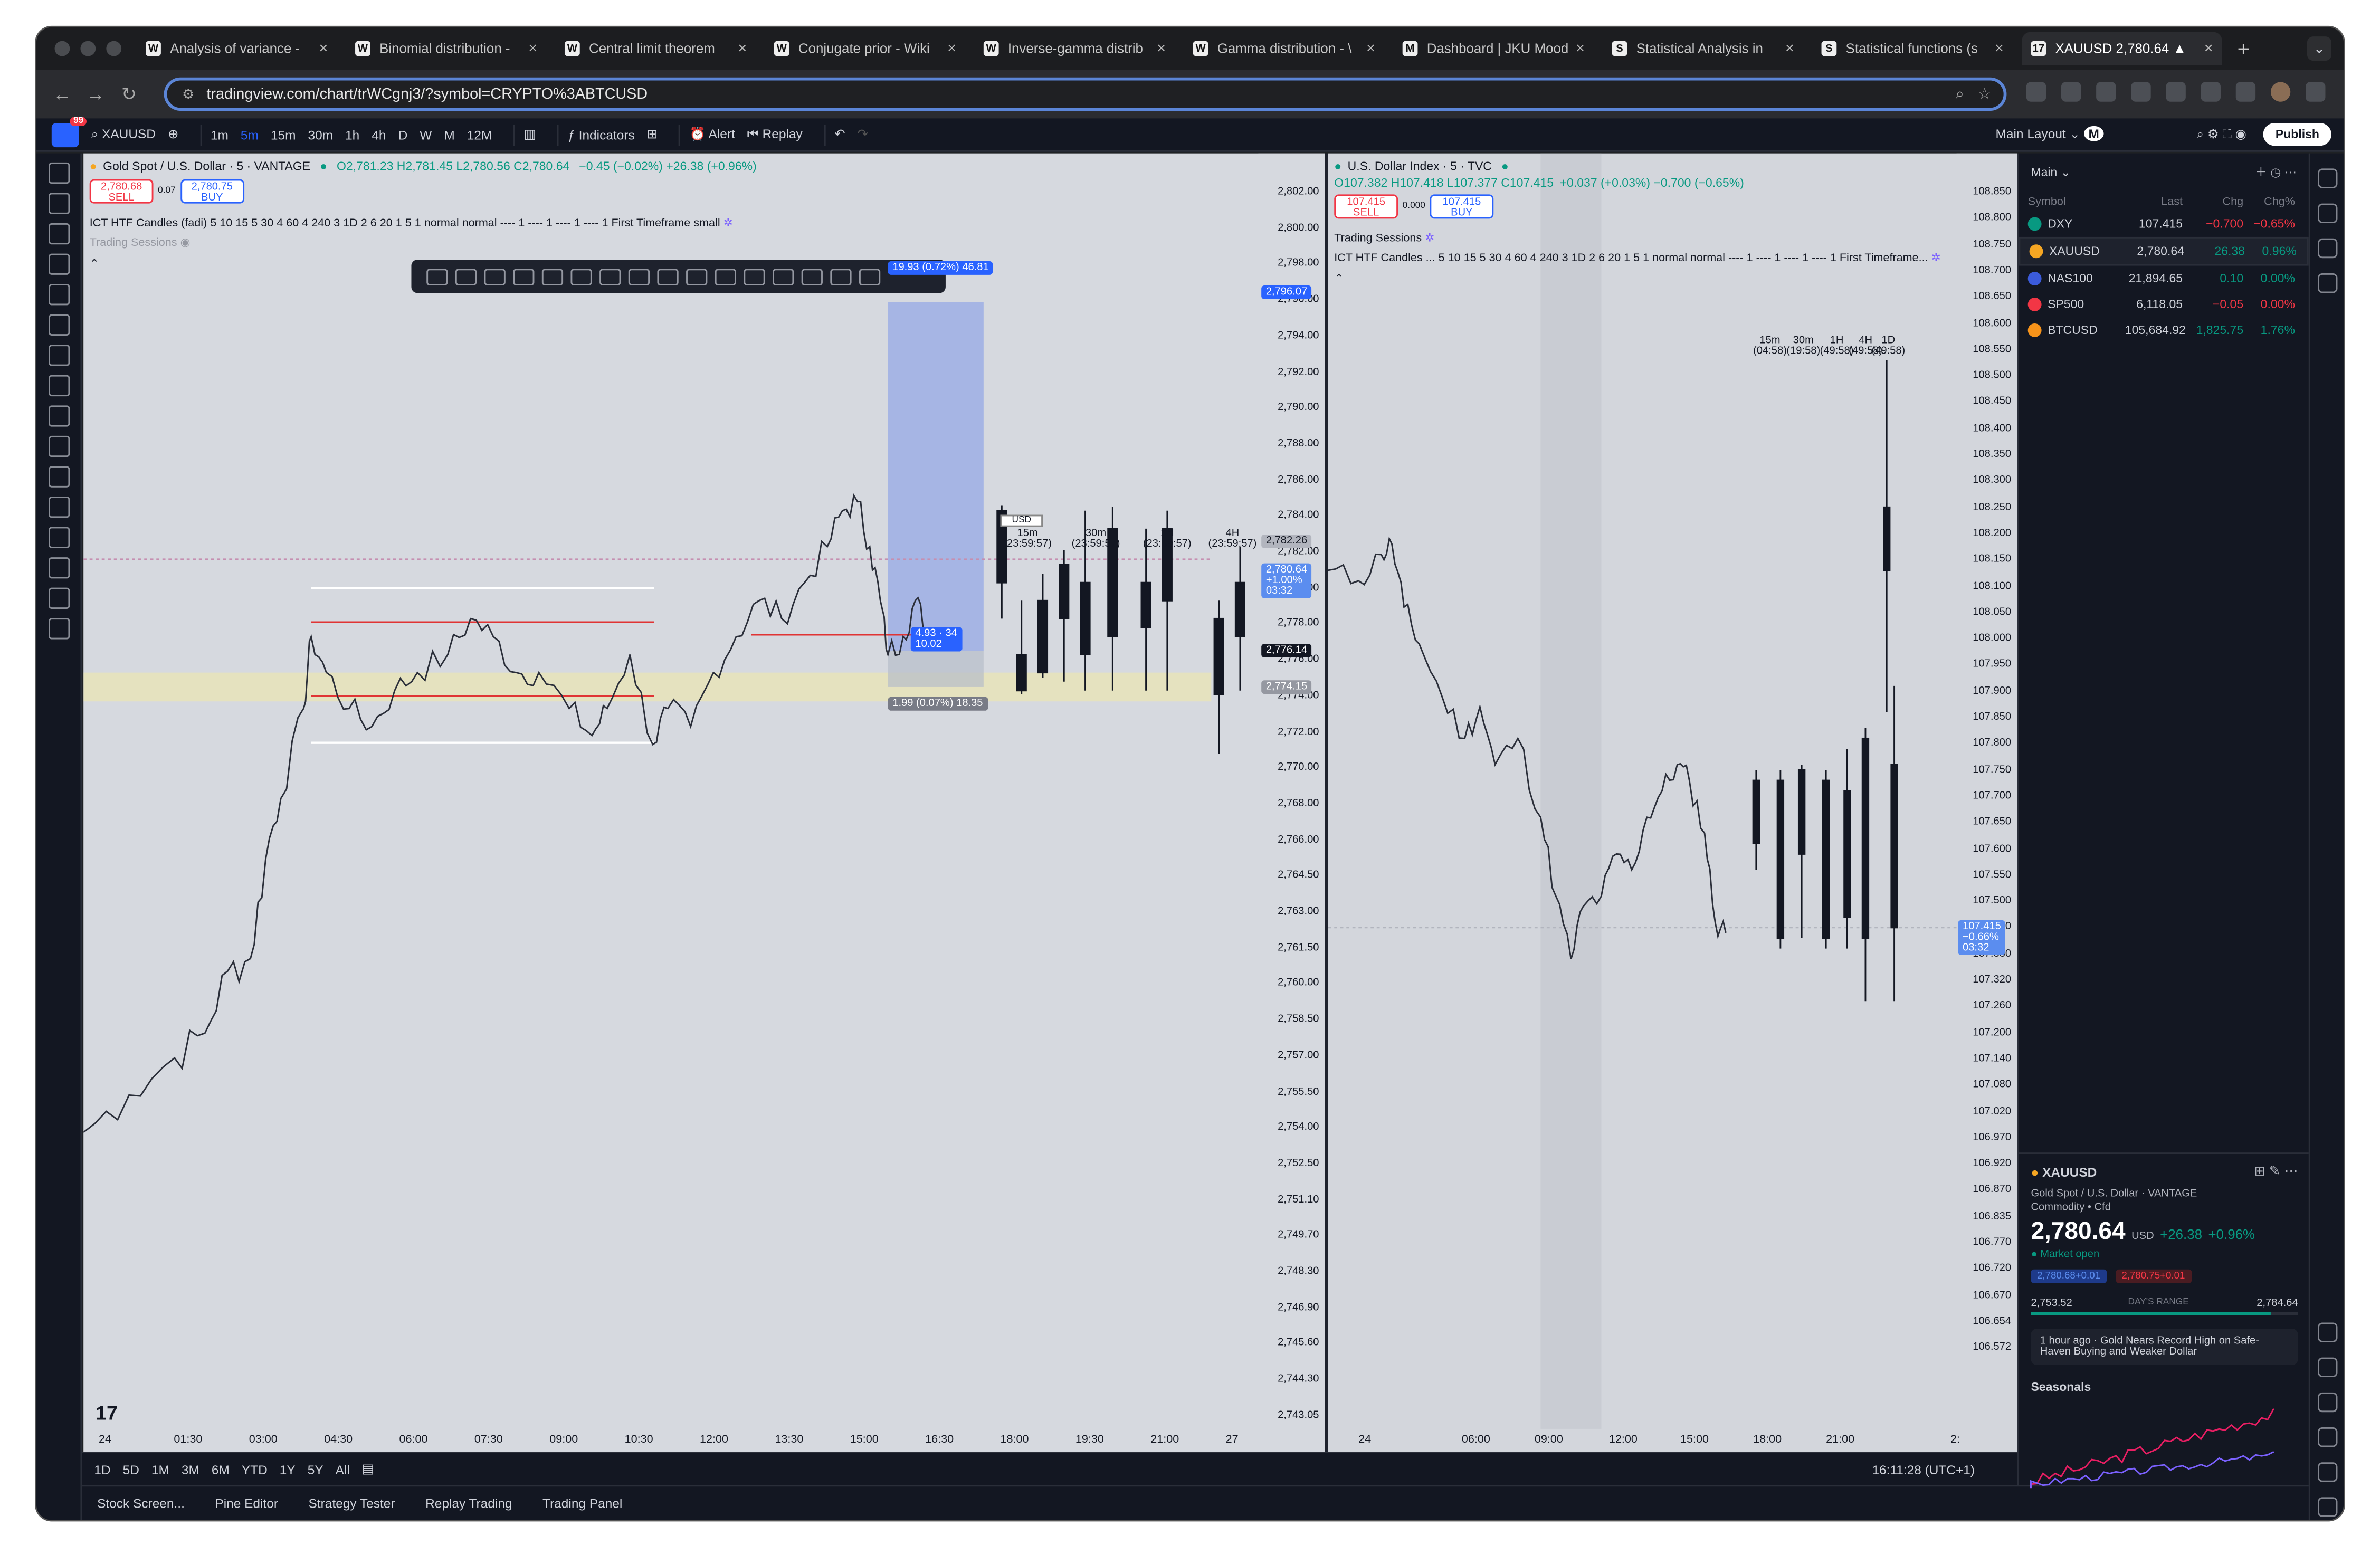 The width and height of the screenshot is (2380, 1564). What do you see at coordinates (1075, 48) in the screenshot?
I see `browser-tab: W Inverse-gamma distrib ×` at bounding box center [1075, 48].